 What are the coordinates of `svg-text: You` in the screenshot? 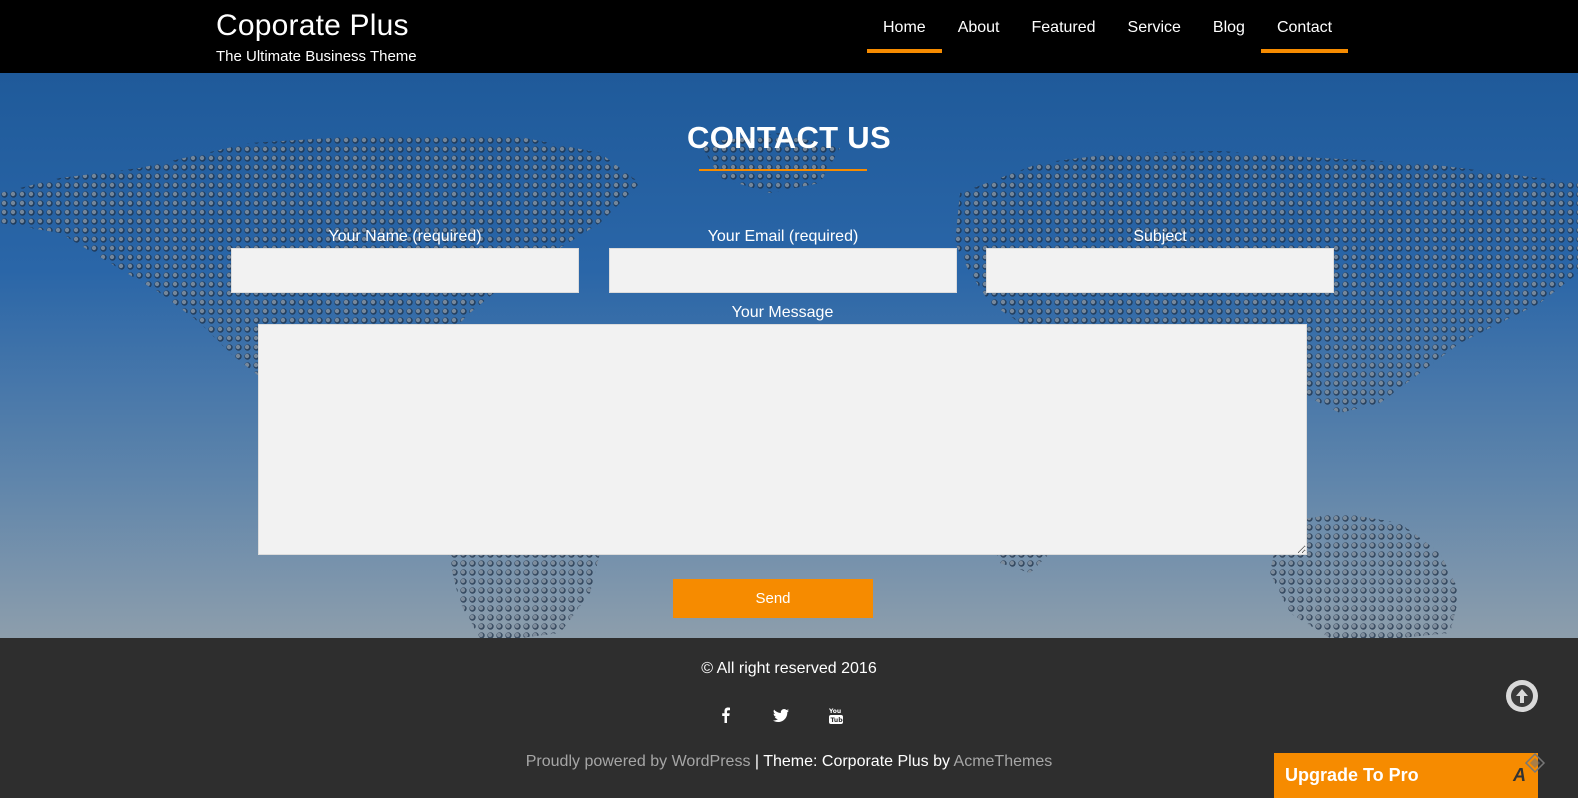 It's located at (835, 711).